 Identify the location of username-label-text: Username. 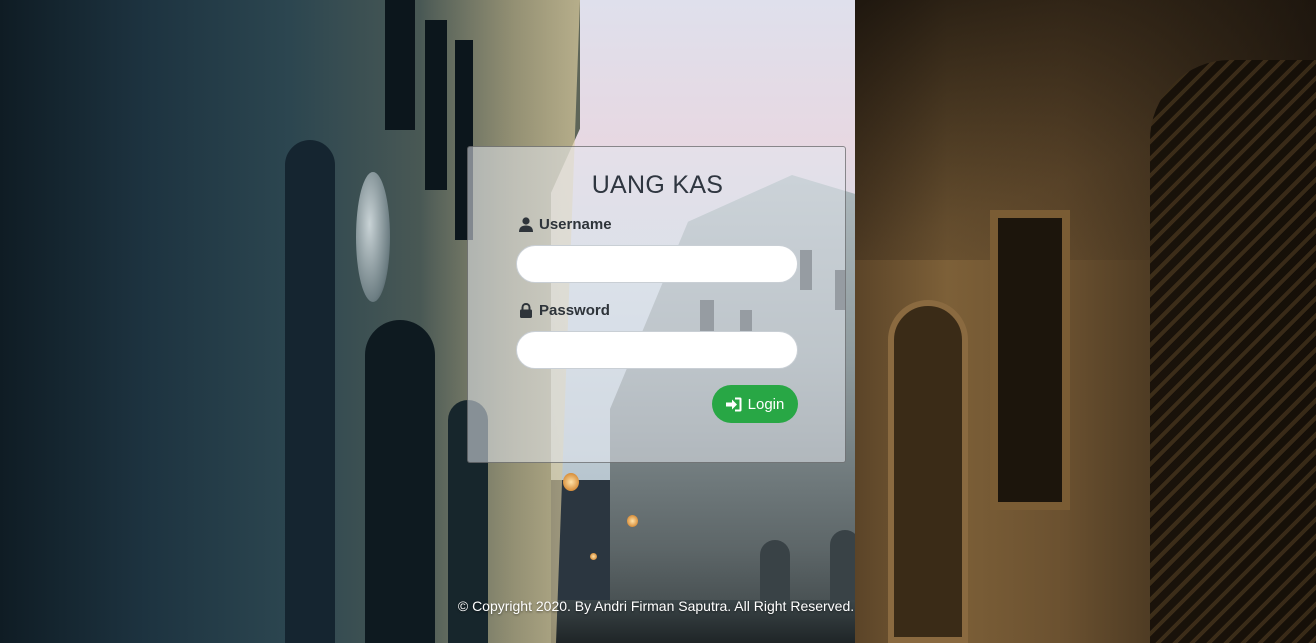
(575, 224).